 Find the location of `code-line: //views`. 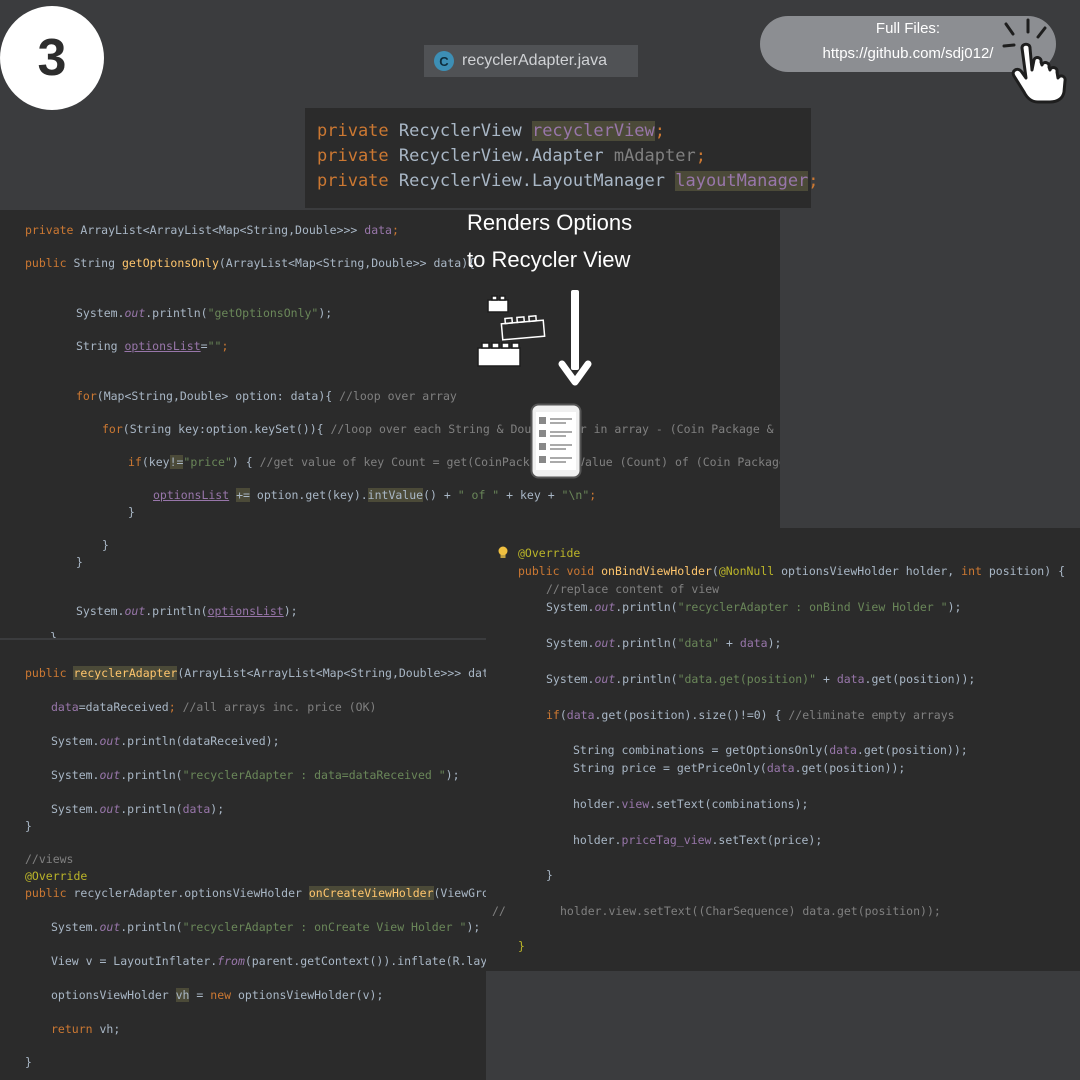

code-line: //views is located at coordinates (49, 859).